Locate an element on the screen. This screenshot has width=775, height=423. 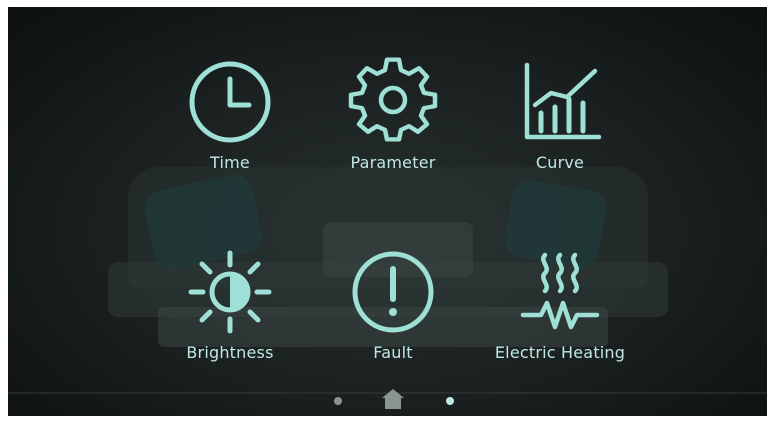
clock-icon is located at coordinates (230, 102).